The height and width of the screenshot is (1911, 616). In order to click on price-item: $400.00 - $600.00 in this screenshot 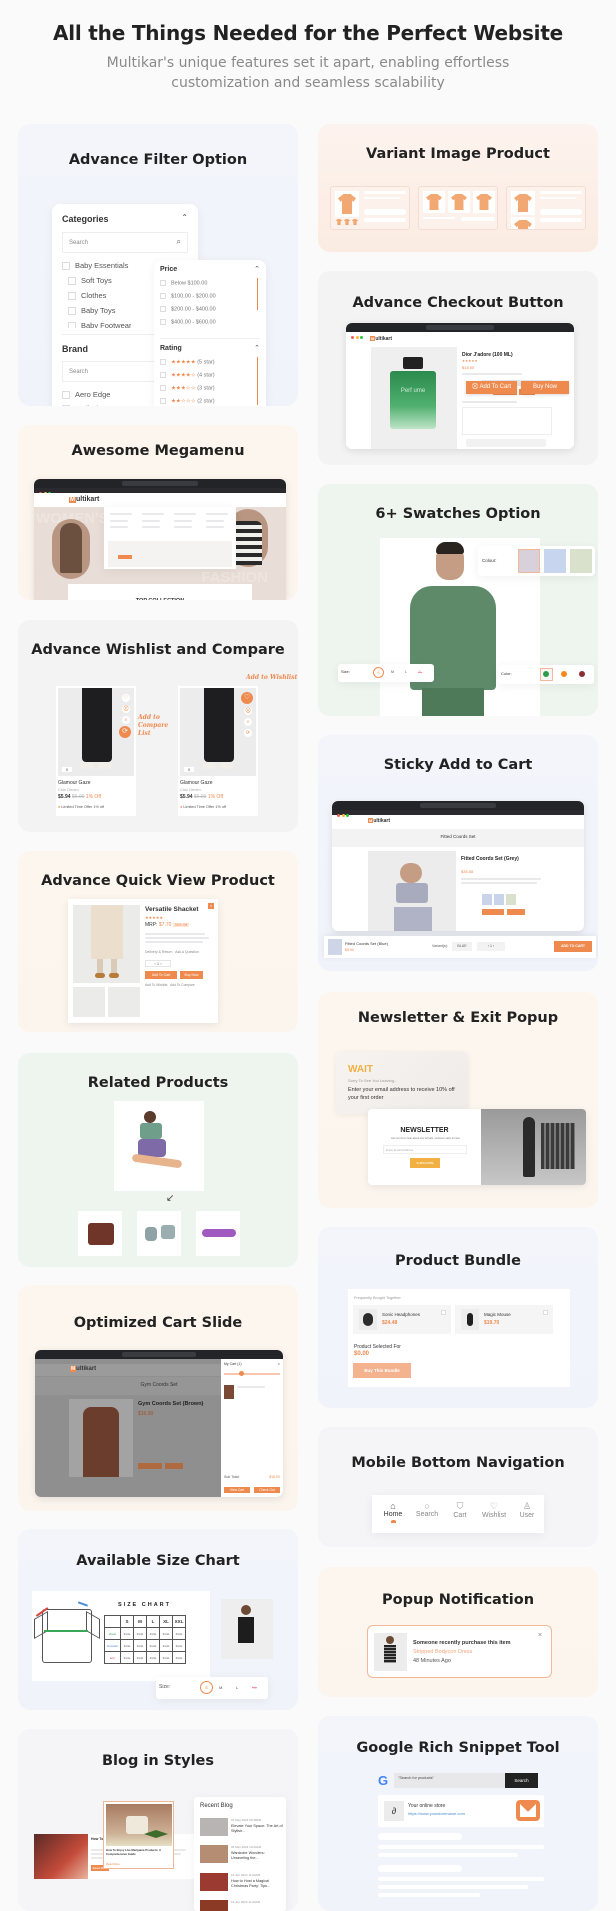, I will do `click(188, 322)`.